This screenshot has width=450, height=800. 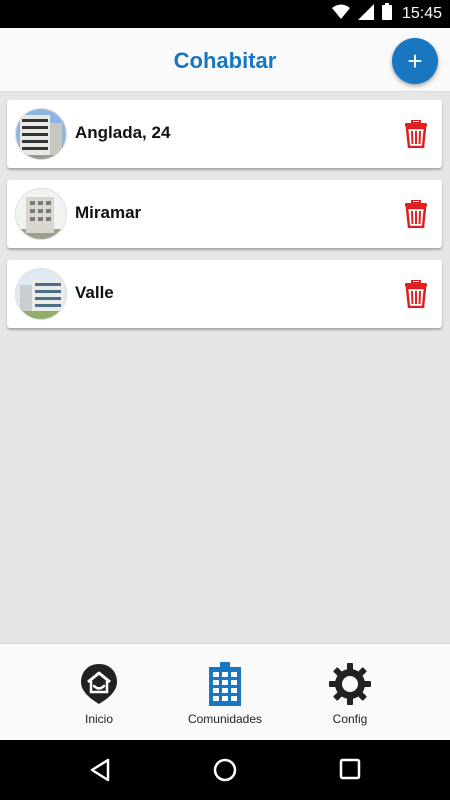 I want to click on nav-item-comunidades: Comunidades, so click(x=225, y=694).